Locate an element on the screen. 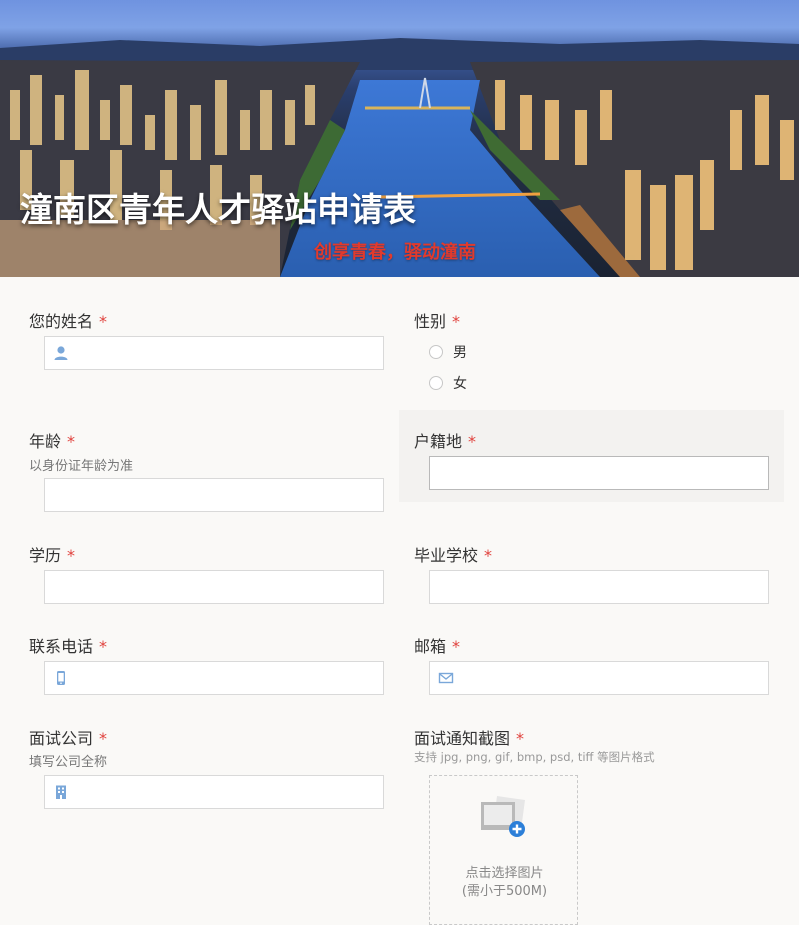 Image resolution: width=799 pixels, height=925 pixels. company-hint: 填写公司全称 is located at coordinates (68, 762).